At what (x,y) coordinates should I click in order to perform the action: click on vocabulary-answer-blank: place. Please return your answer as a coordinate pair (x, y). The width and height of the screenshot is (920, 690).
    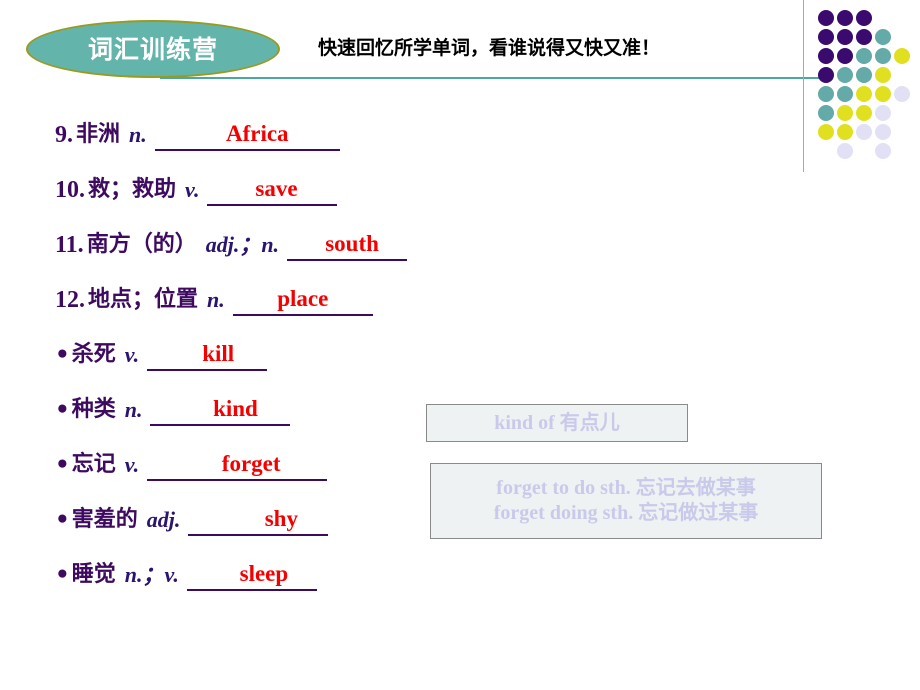
    Looking at the image, I should click on (302, 299).